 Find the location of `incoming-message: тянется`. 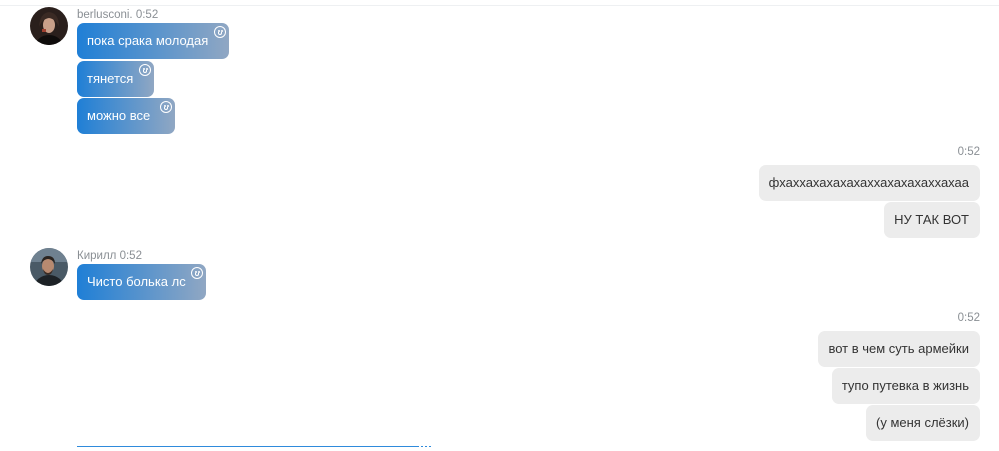

incoming-message: тянется is located at coordinates (115, 79).